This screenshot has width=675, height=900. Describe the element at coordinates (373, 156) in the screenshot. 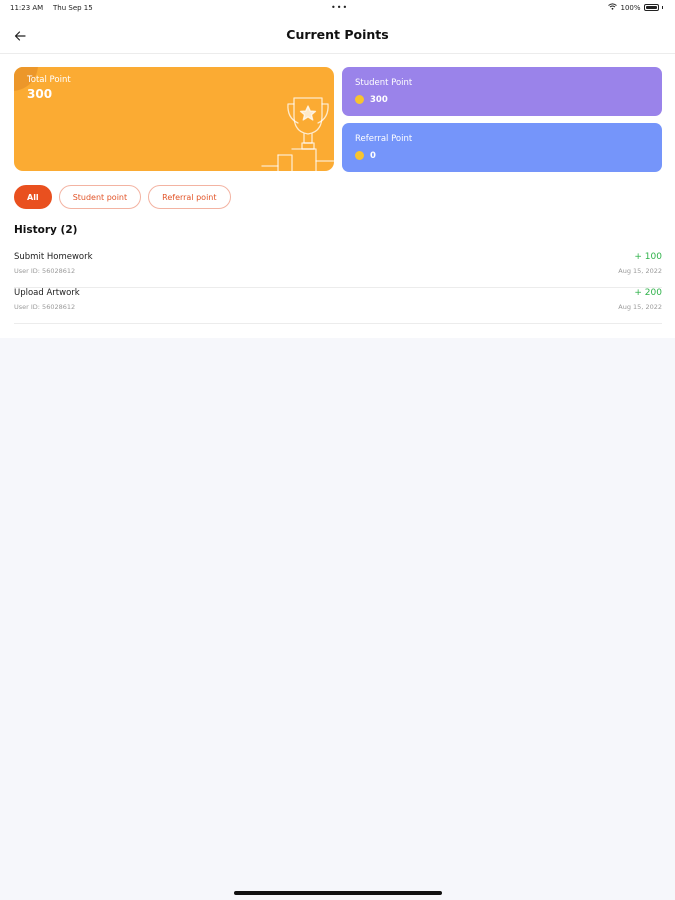

I see `referral-point-value: 0` at that location.